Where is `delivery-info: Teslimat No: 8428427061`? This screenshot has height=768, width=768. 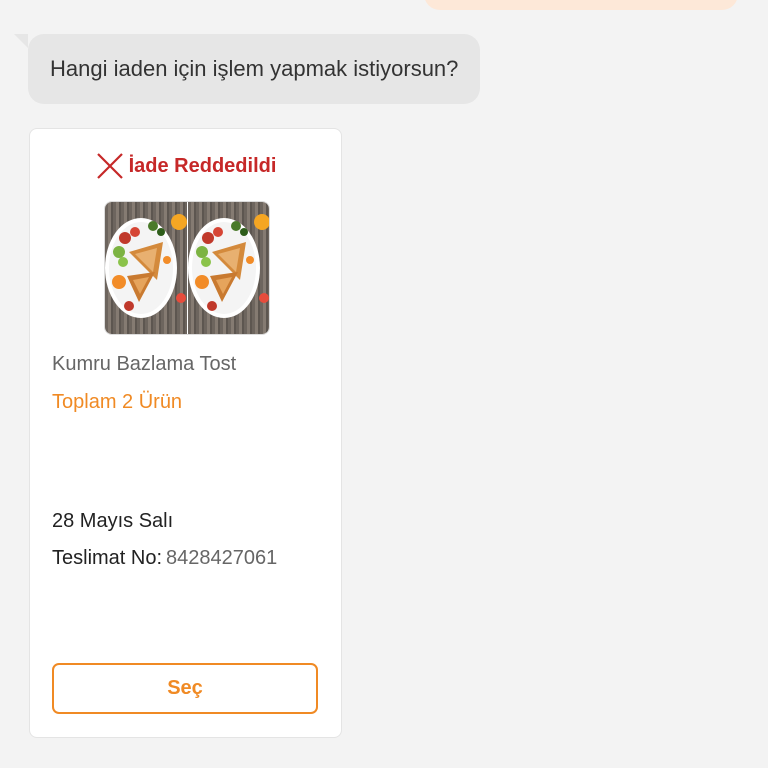 delivery-info: Teslimat No: 8428427061 is located at coordinates (164, 558).